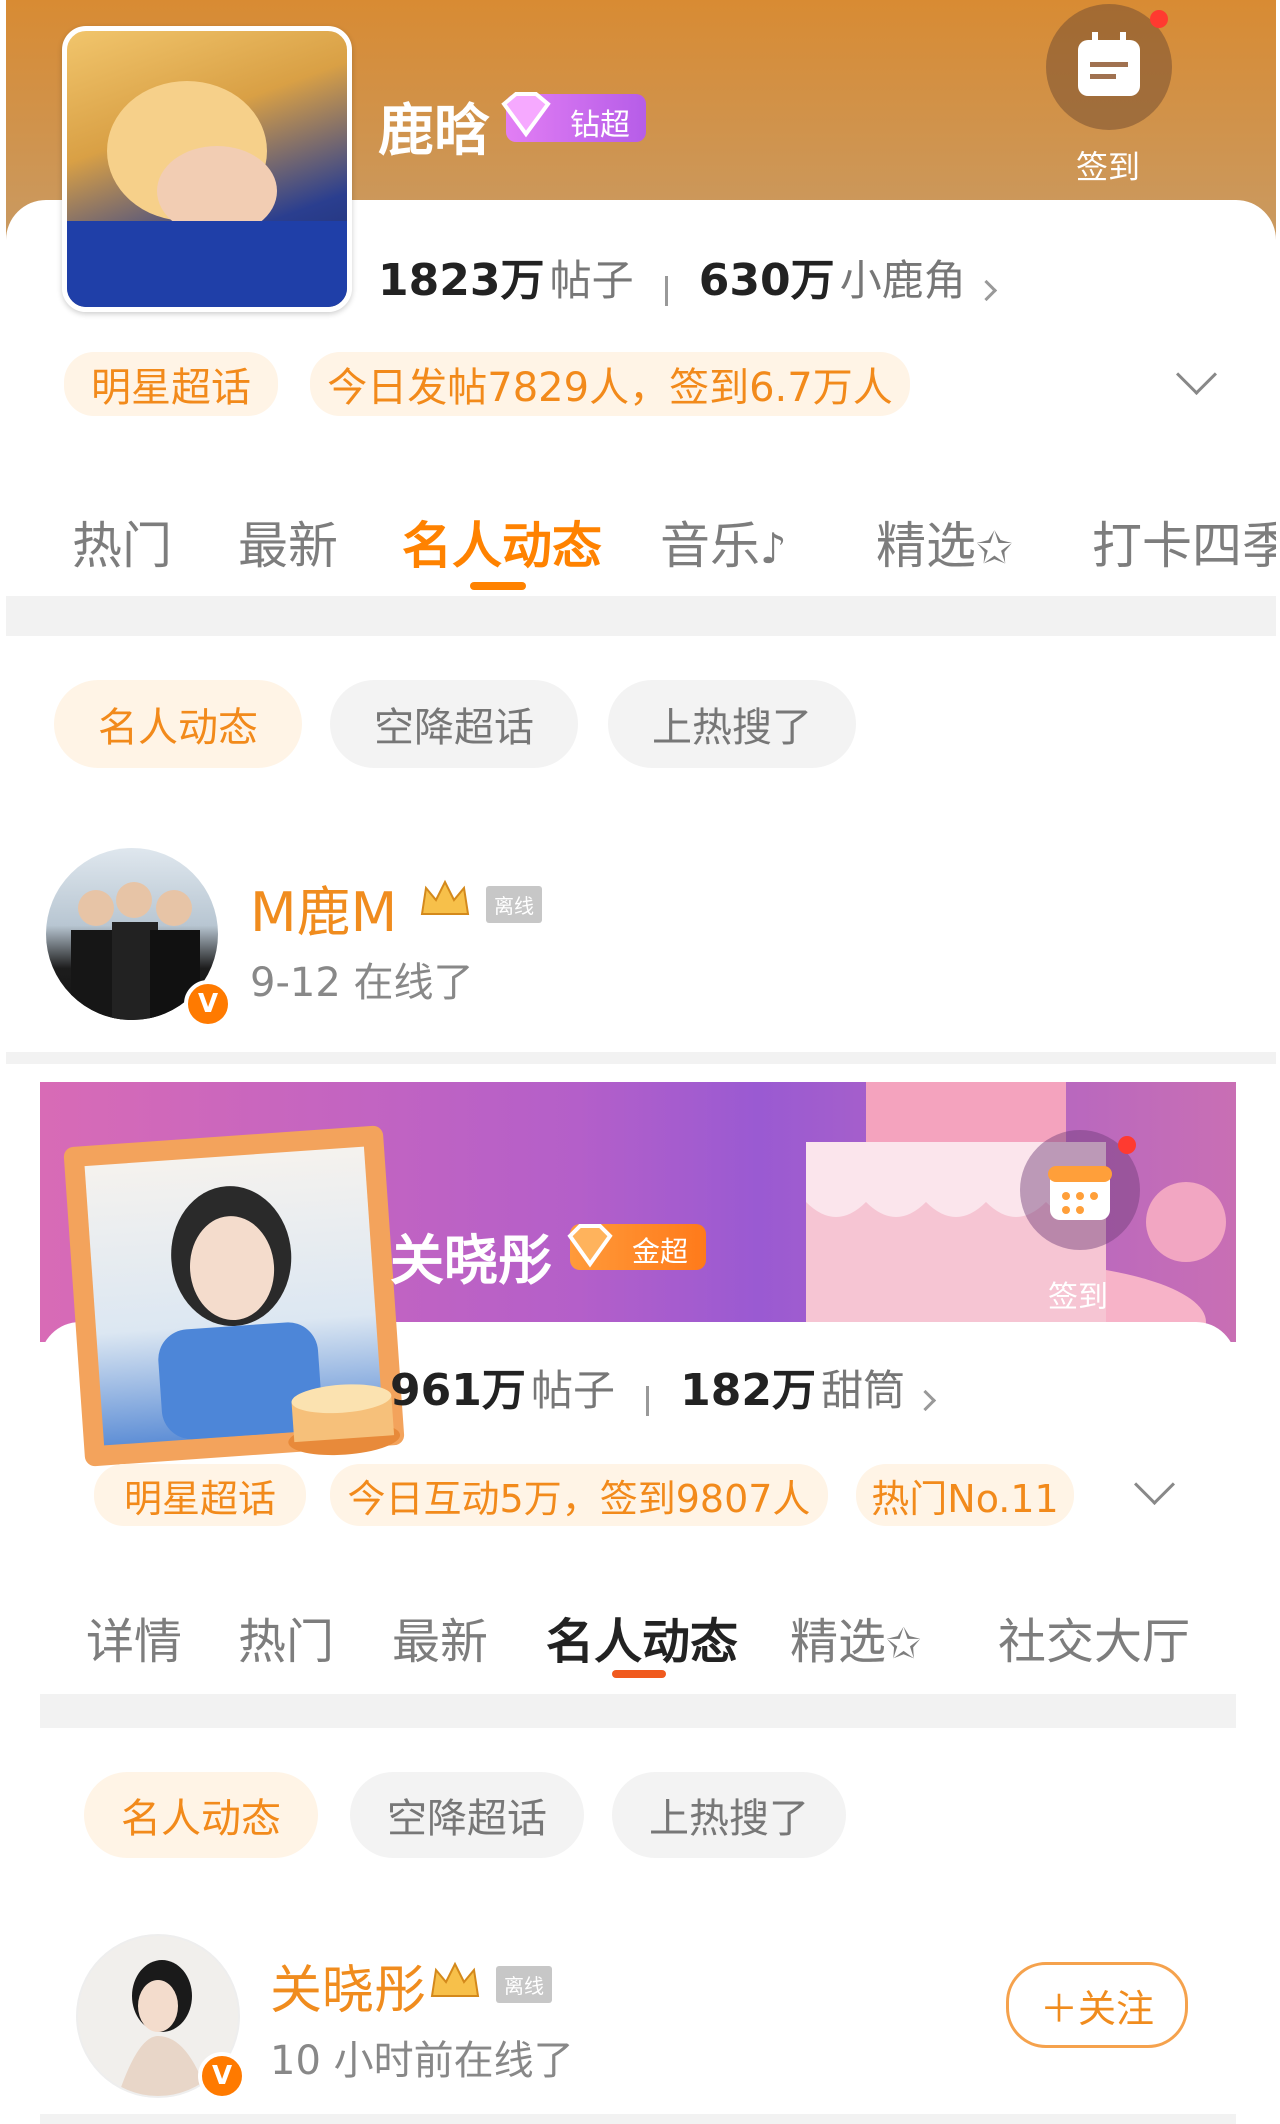  I want to click on tab-details: 详情, so click(134, 1637).